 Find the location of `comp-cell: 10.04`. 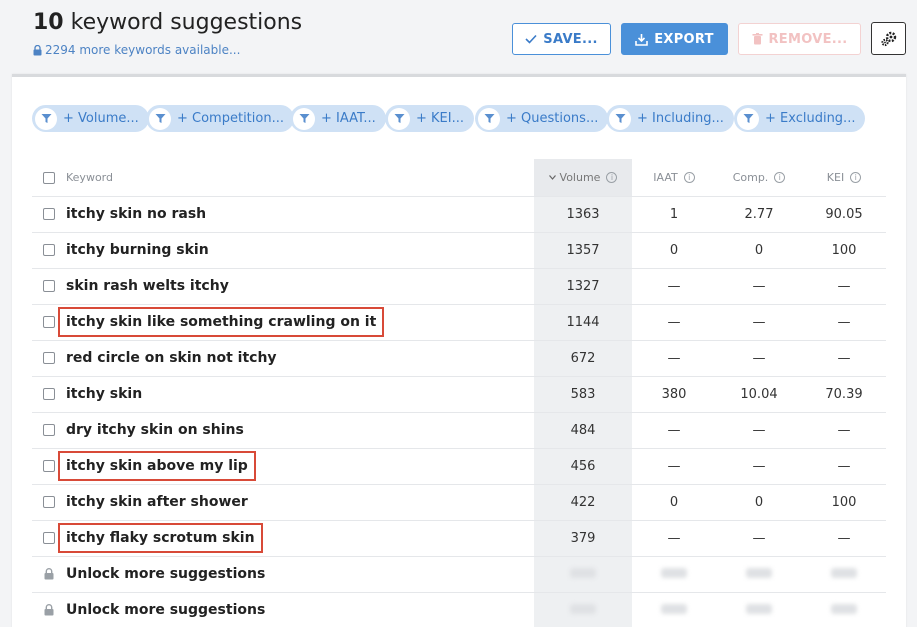

comp-cell: 10.04 is located at coordinates (759, 394).